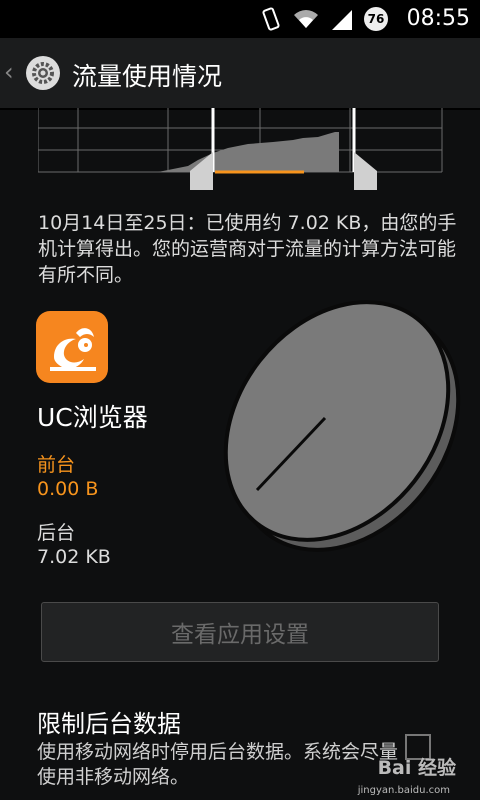 Image resolution: width=480 pixels, height=800 pixels. Describe the element at coordinates (147, 76) in the screenshot. I see `page-title: 流量使用情况` at that location.